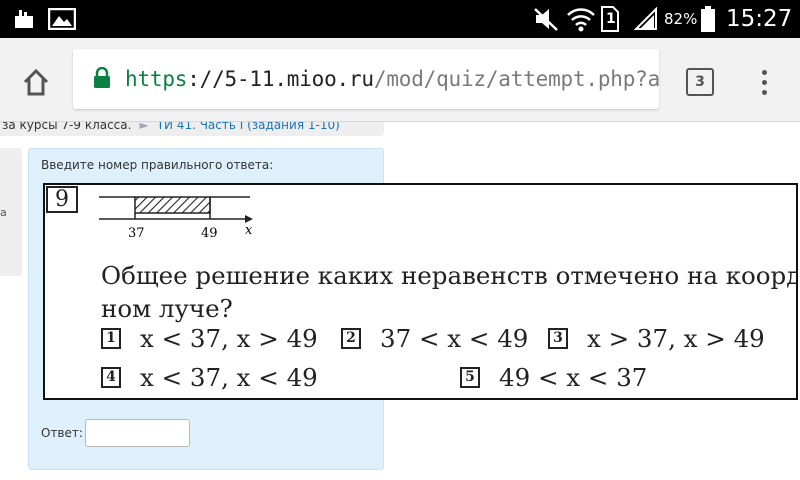 The width and height of the screenshot is (800, 480). What do you see at coordinates (111, 377) in the screenshot?
I see `option-4-number: 4` at bounding box center [111, 377].